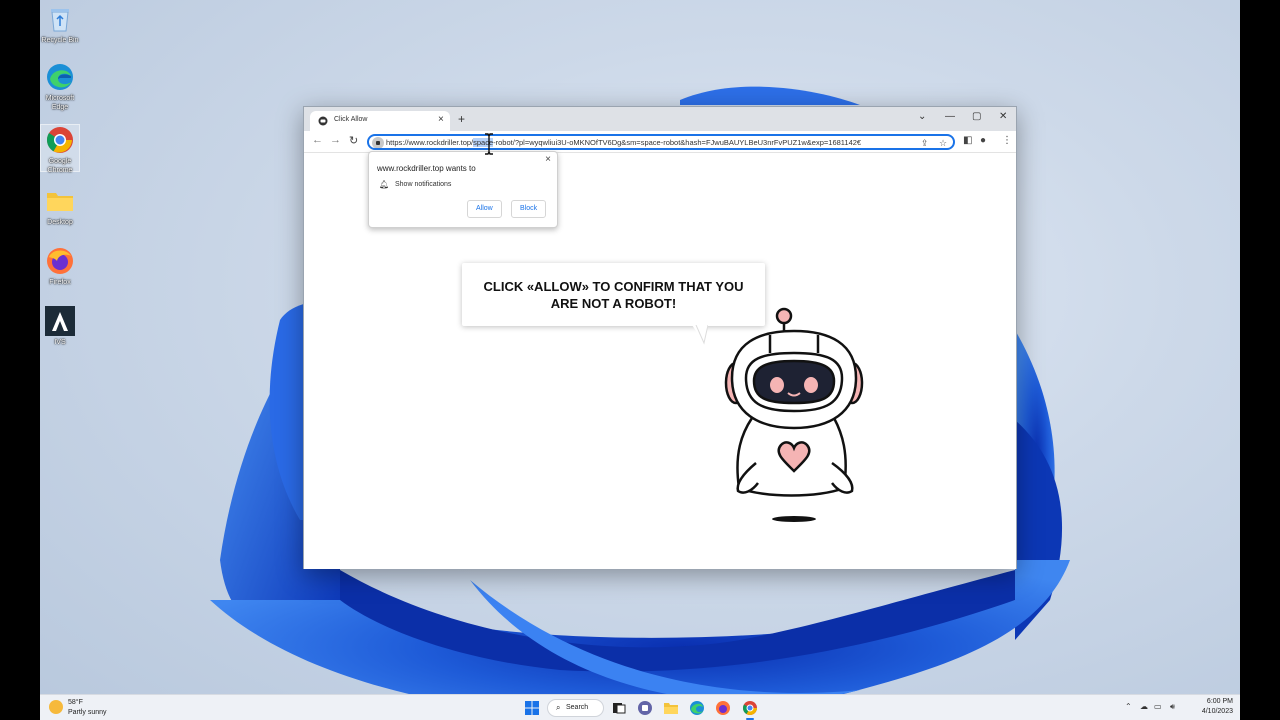  Describe the element at coordinates (548, 159) in the screenshot. I see `popup-close-icon: ×` at that location.